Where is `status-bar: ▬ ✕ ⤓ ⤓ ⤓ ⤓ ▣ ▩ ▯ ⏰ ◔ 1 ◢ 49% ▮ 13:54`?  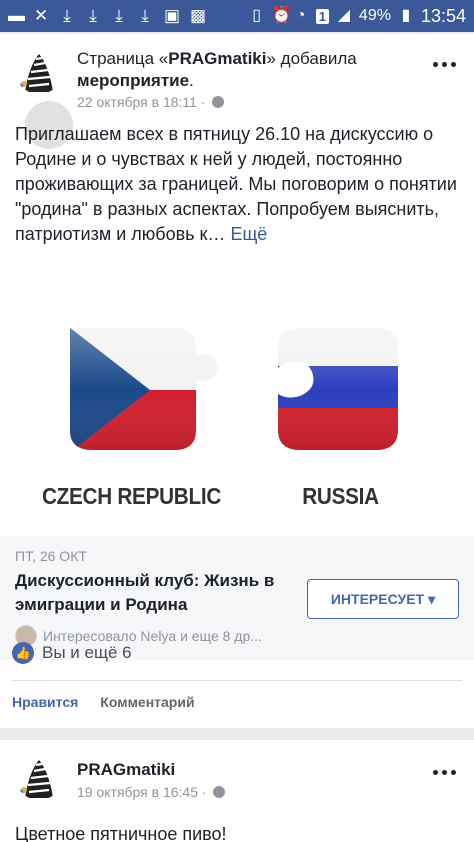 status-bar: ▬ ✕ ⤓ ⤓ ⤓ ⤓ ▣ ▩ ▯ ⏰ ◔ 1 ◢ 49% ▮ 13:54 is located at coordinates (237, 16).